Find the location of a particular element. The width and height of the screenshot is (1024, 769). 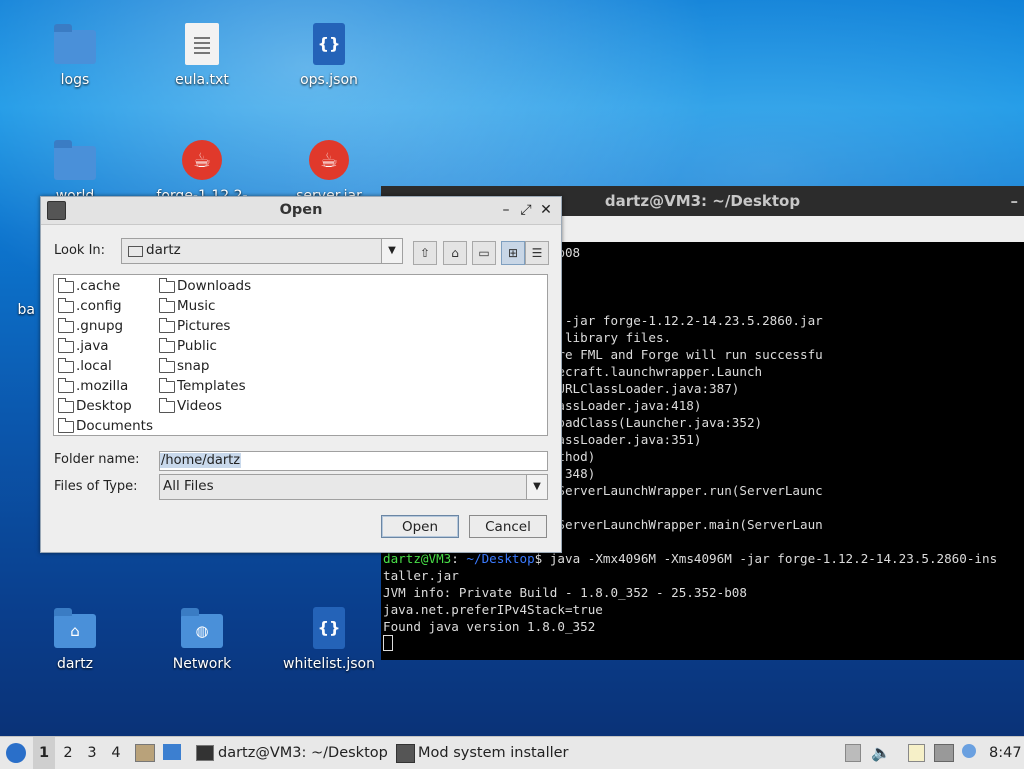

list-item: .cache is located at coordinates (88, 286).